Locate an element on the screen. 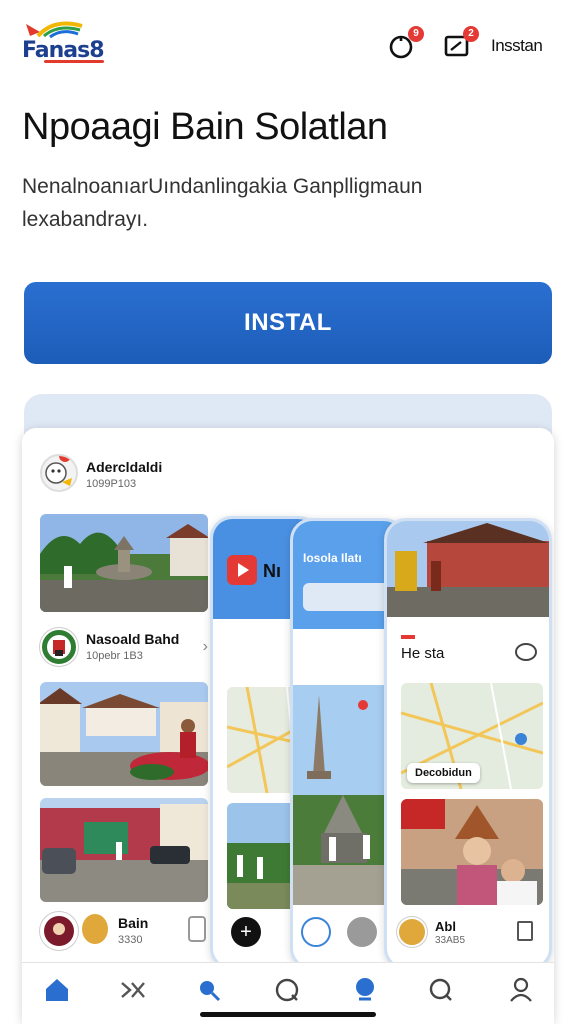  mask-logo-icon is located at coordinates (58, 471).